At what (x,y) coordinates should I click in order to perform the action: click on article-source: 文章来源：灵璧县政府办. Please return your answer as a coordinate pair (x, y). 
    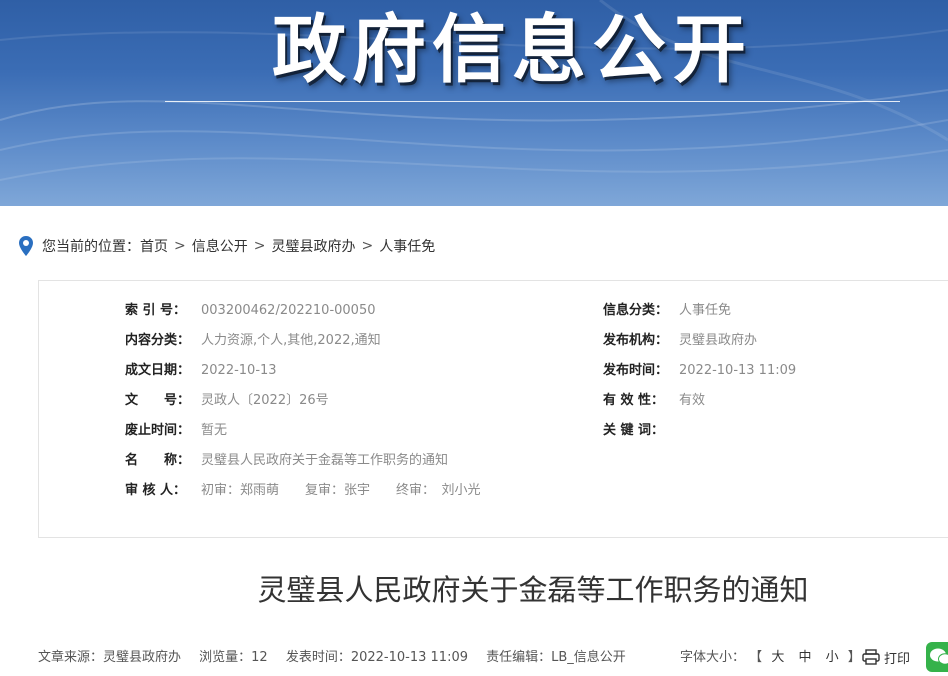
    Looking at the image, I should click on (109, 657).